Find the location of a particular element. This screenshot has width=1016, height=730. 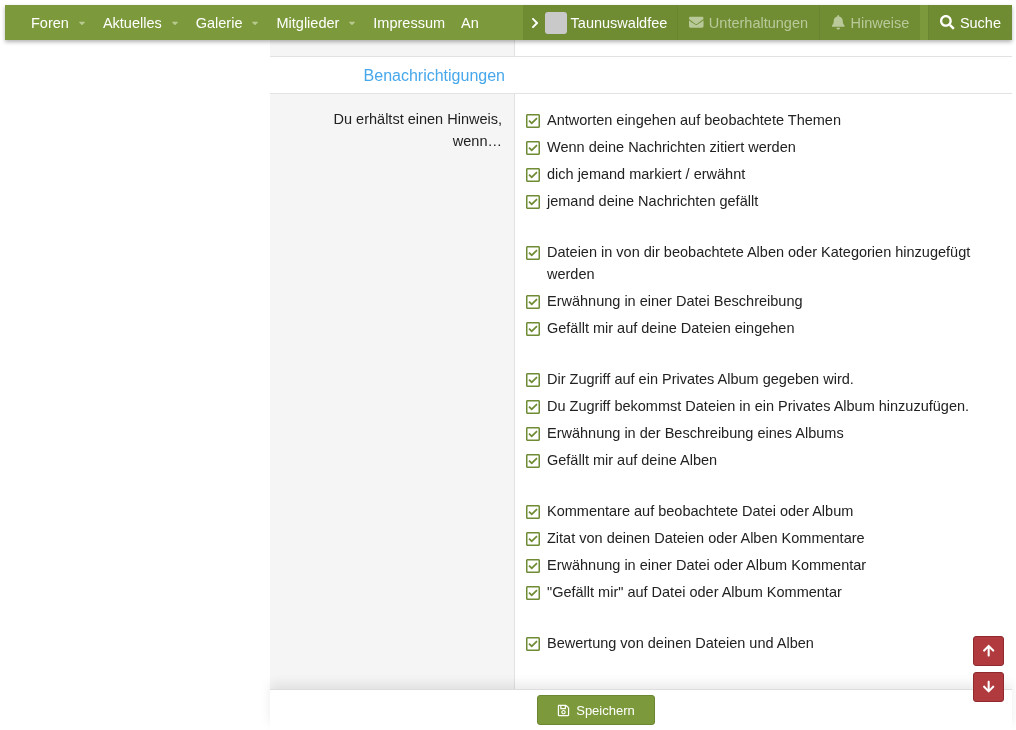

checkbox-option: Gefällt mir auf deine Dateien eingehen is located at coordinates (660, 327).